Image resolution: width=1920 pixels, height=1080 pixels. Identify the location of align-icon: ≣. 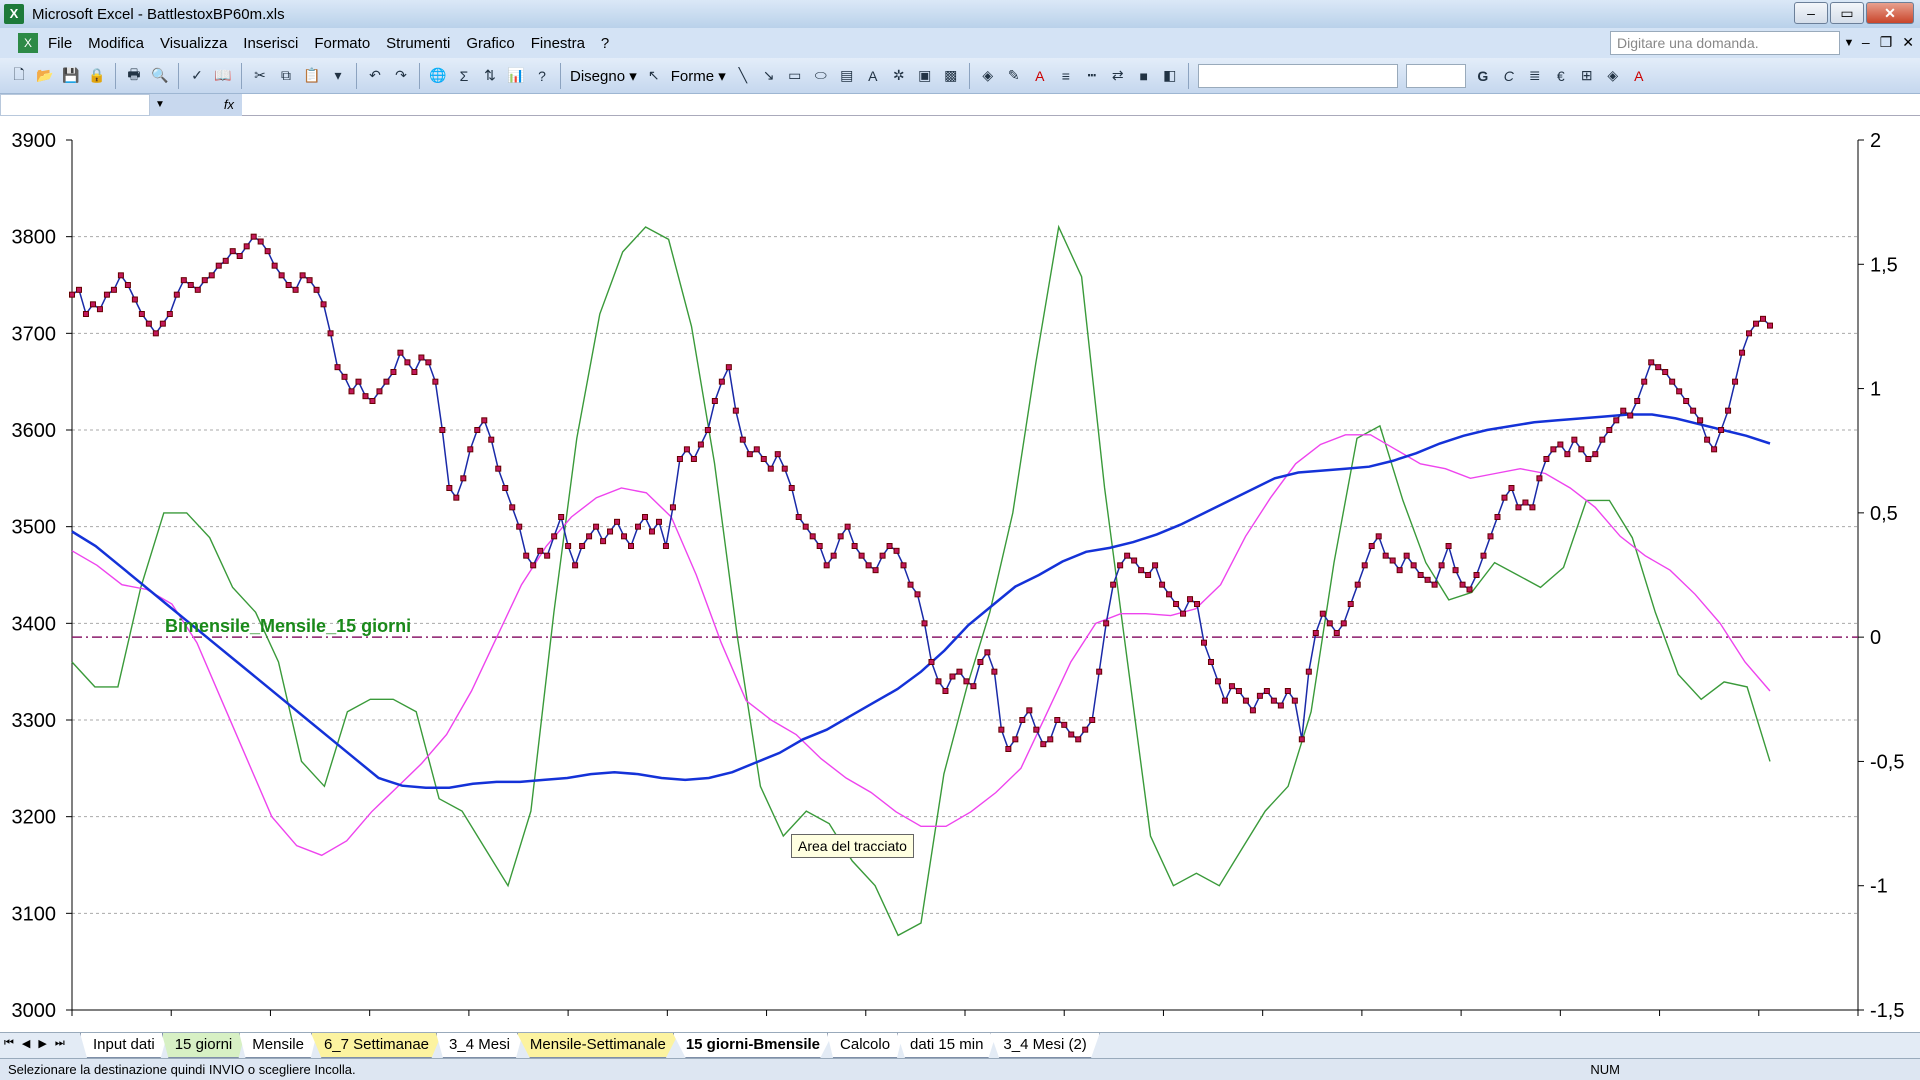
(1535, 76).